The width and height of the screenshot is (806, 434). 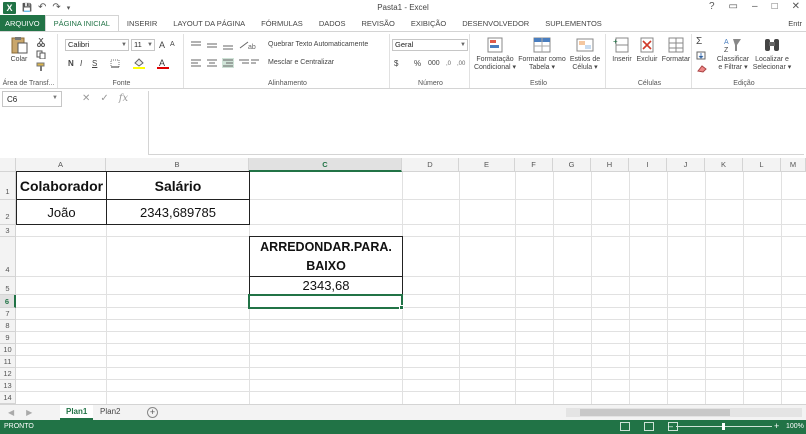 I want to click on thousands-button: 000, so click(x=434, y=63).